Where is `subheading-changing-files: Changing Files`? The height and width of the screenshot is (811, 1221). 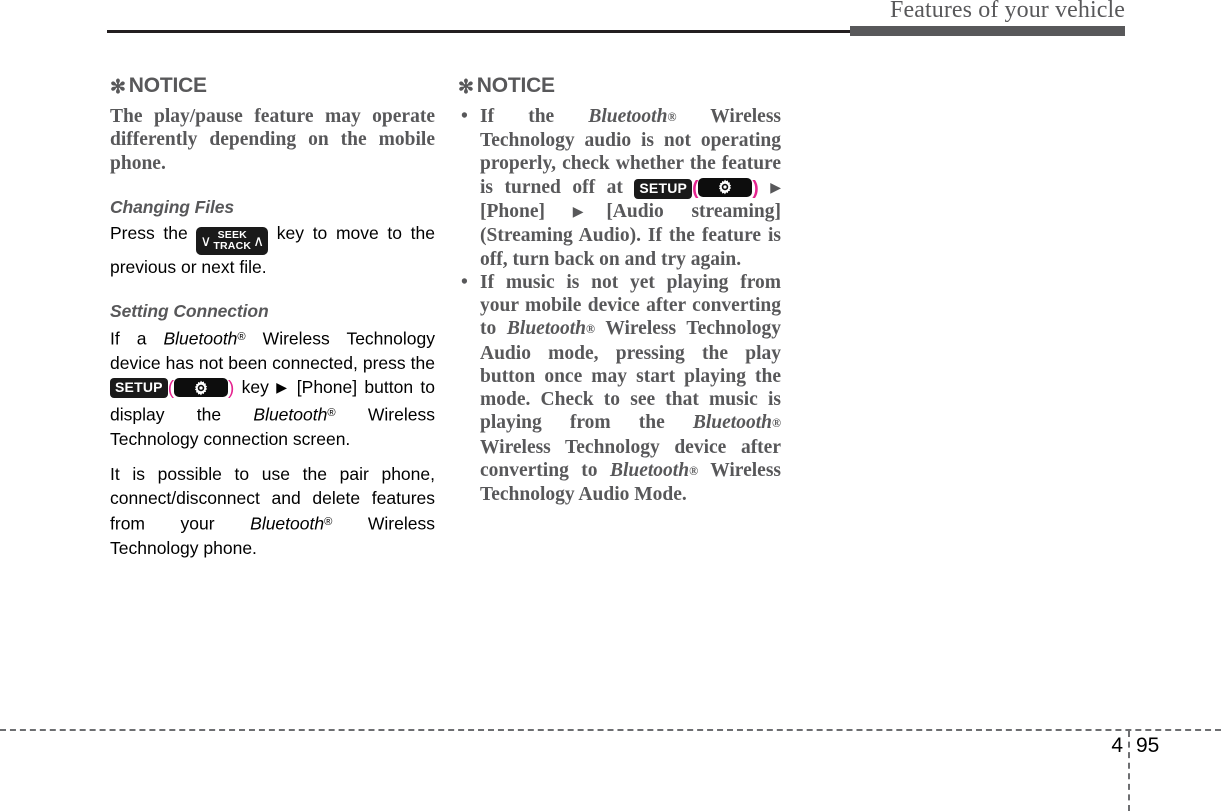 subheading-changing-files: Changing Files is located at coordinates (172, 206).